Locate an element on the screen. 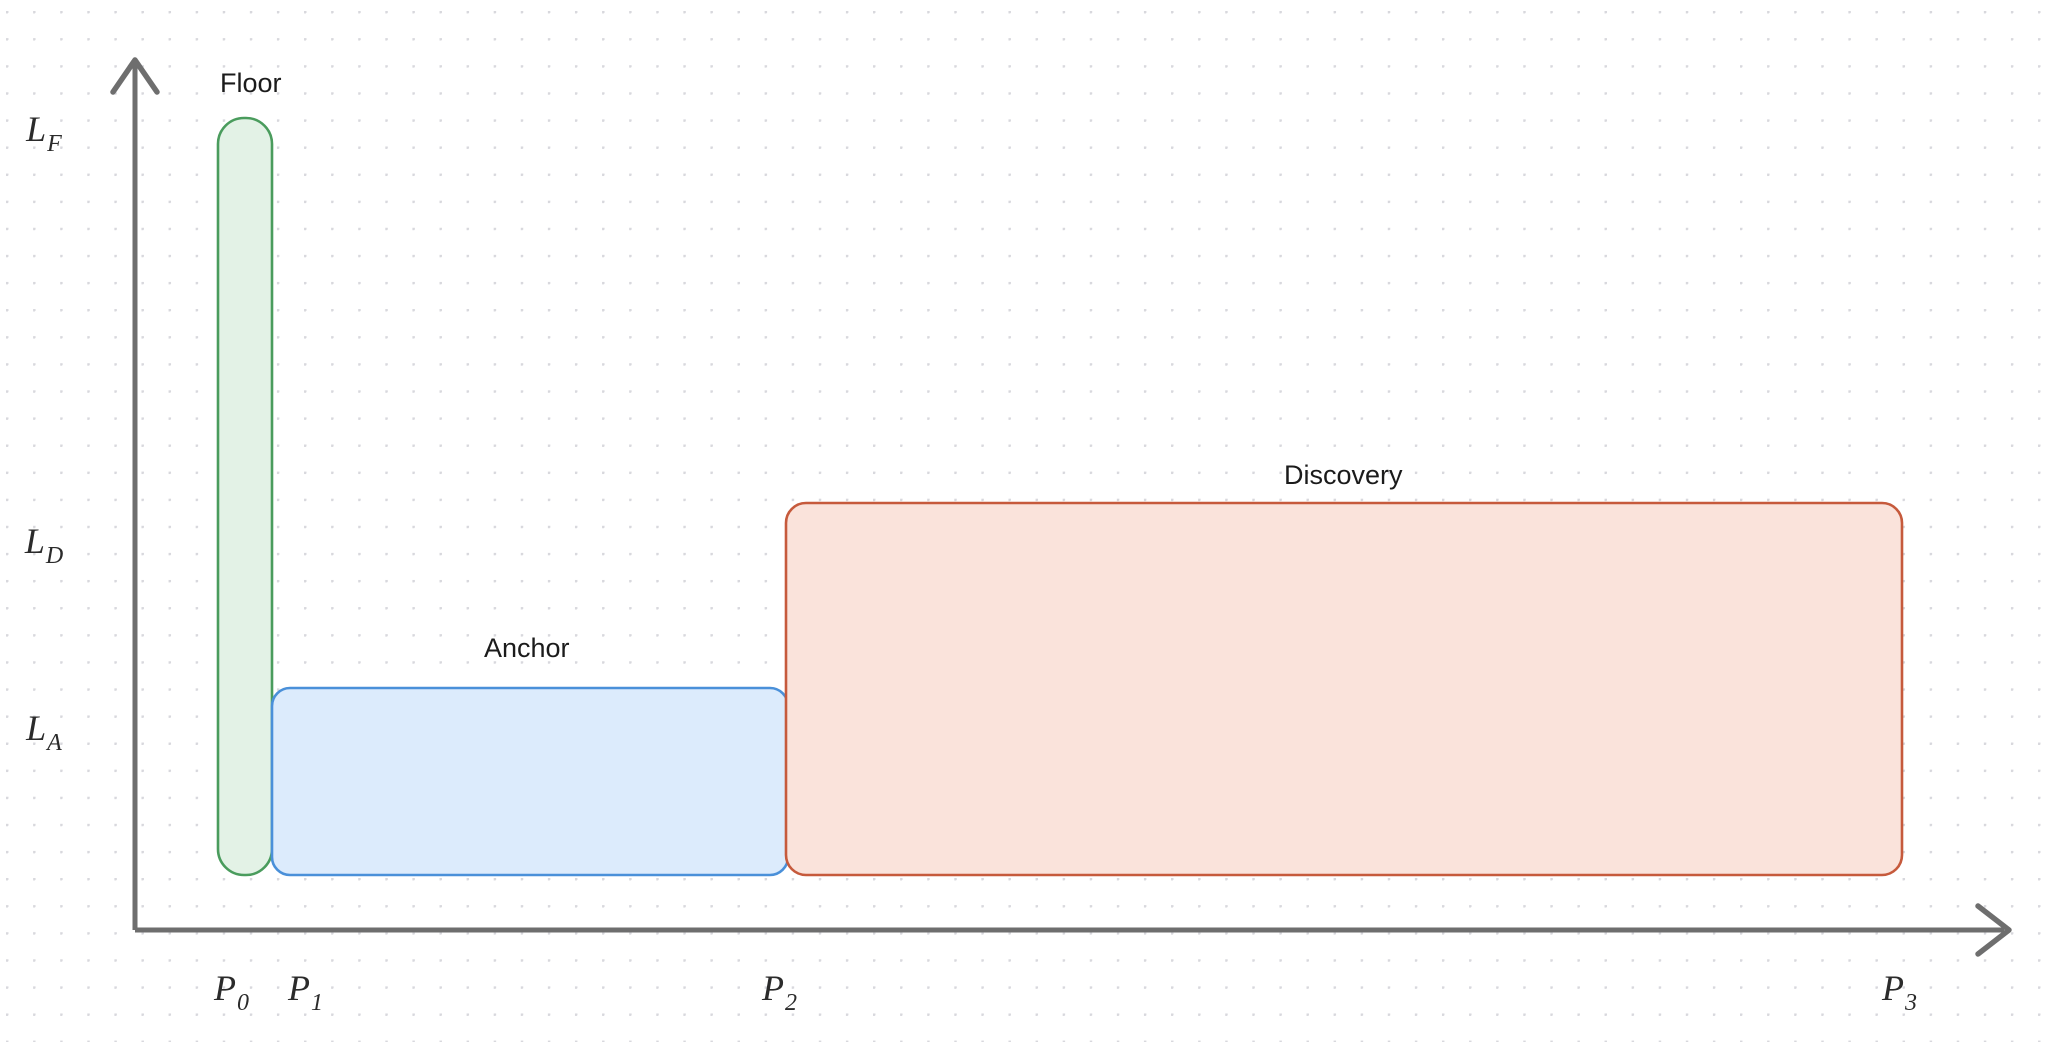 This screenshot has width=2054, height=1042. y-tick-label-lf: LF is located at coordinates (43, 133).